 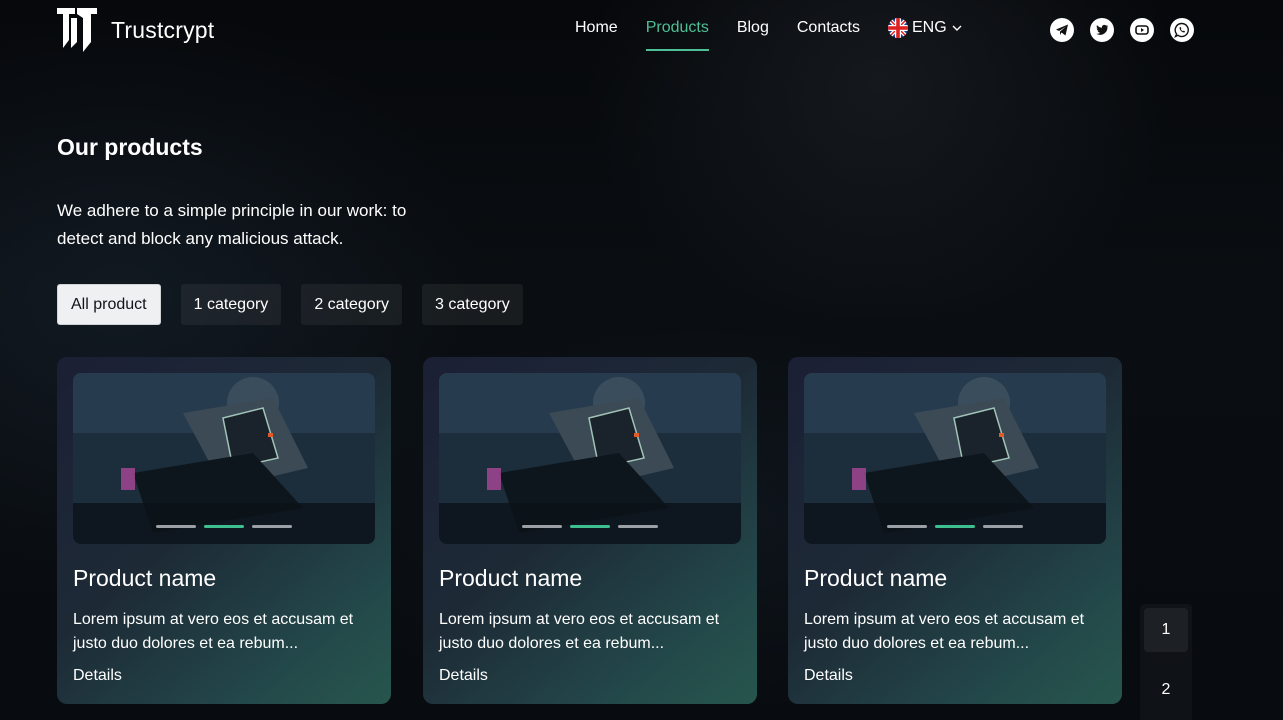 I want to click on language-label: ENG, so click(x=929, y=27).